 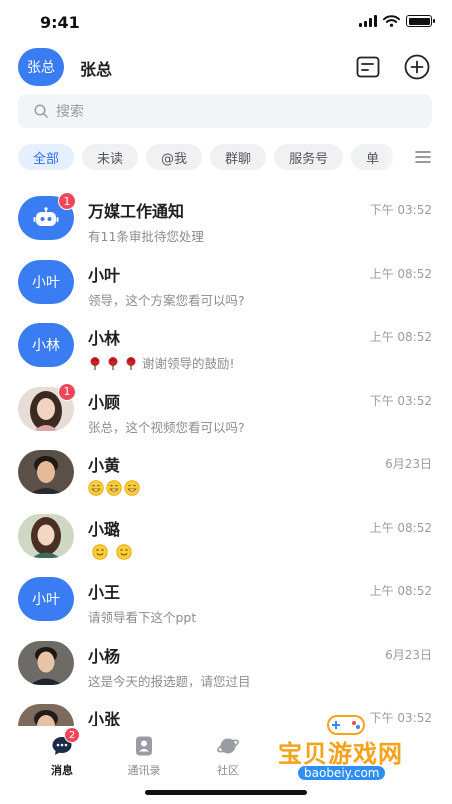 I want to click on notes-button, so click(x=368, y=67).